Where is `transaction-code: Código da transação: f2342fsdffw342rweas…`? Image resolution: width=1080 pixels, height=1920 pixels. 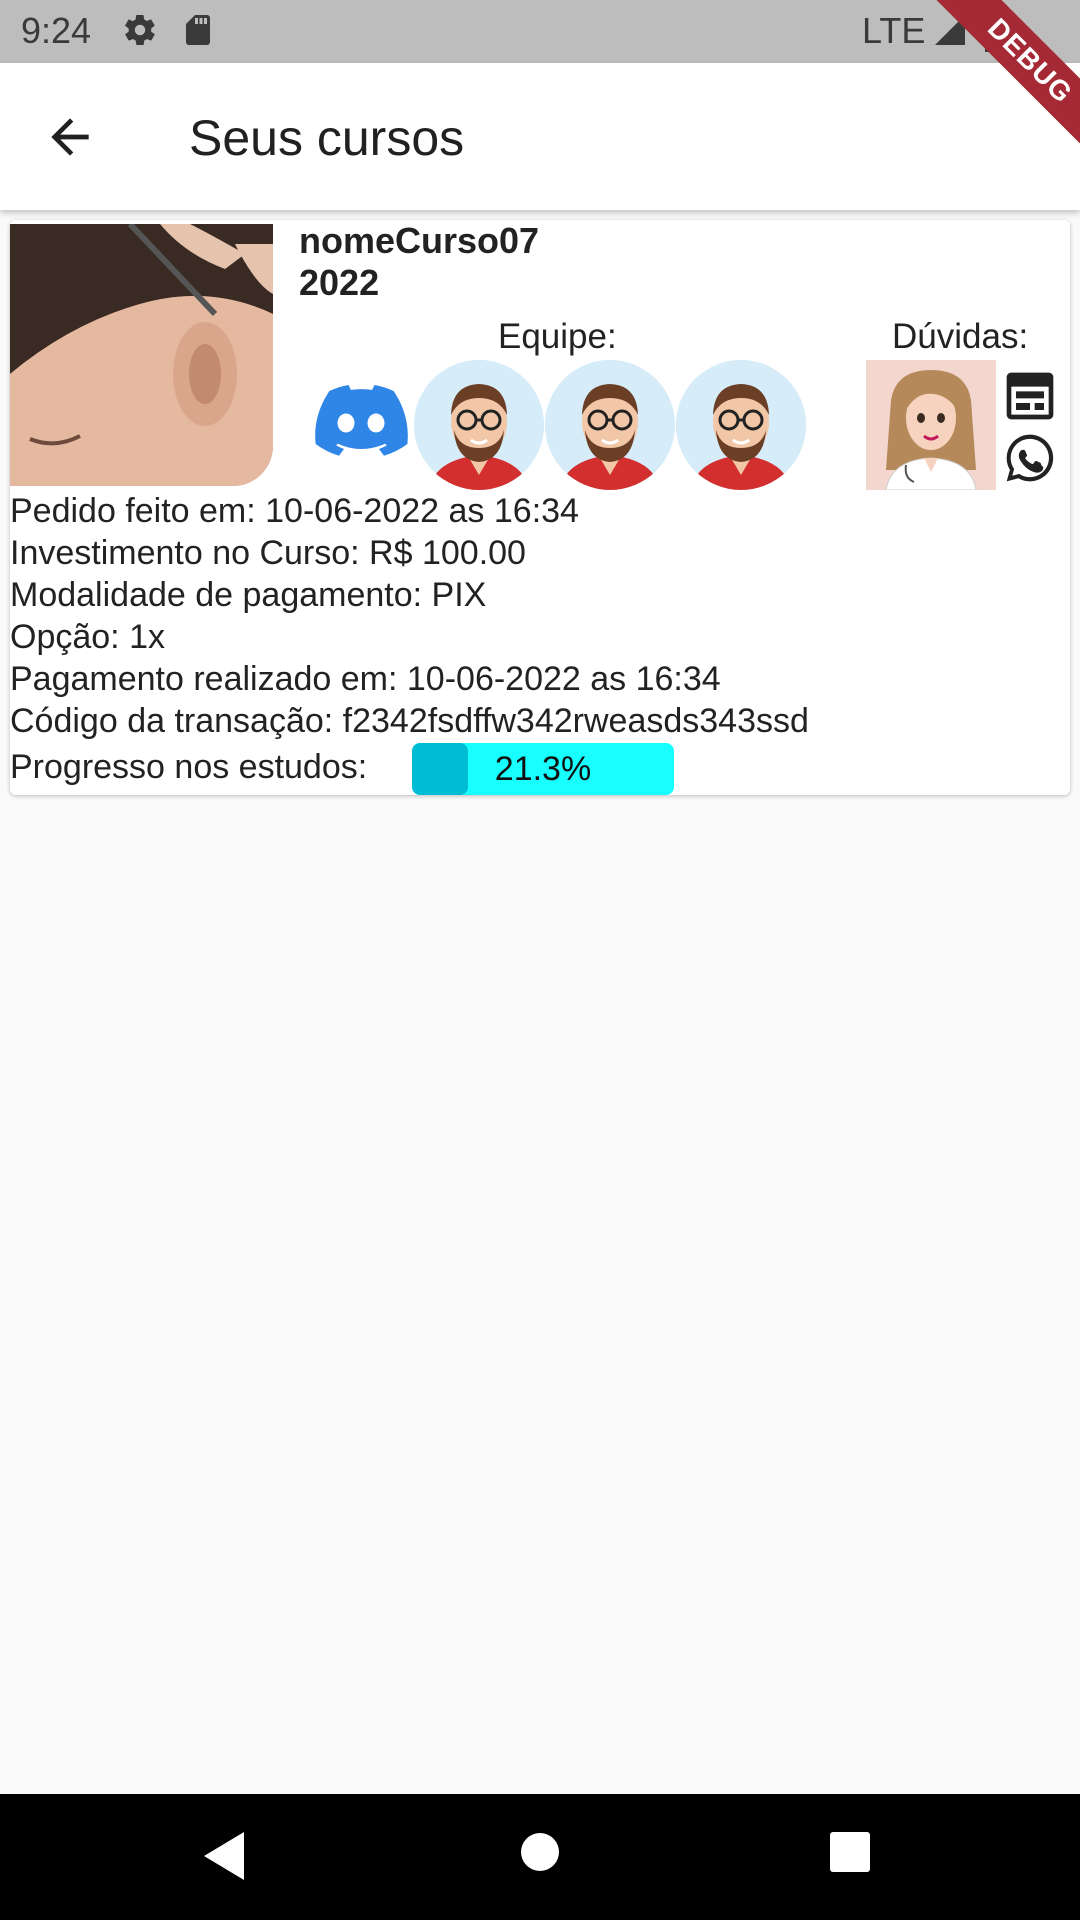 transaction-code: Código da transação: f2342fsdffw342rweas… is located at coordinates (409, 721).